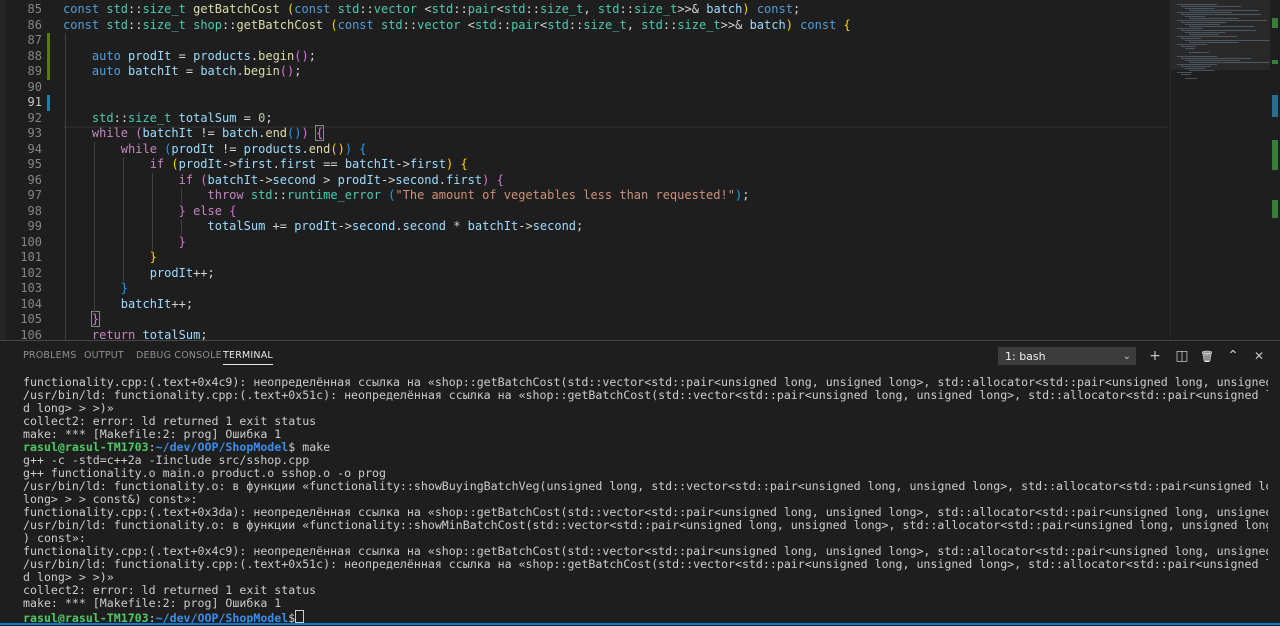  What do you see at coordinates (1222, 170) in the screenshot?
I see `minimap` at bounding box center [1222, 170].